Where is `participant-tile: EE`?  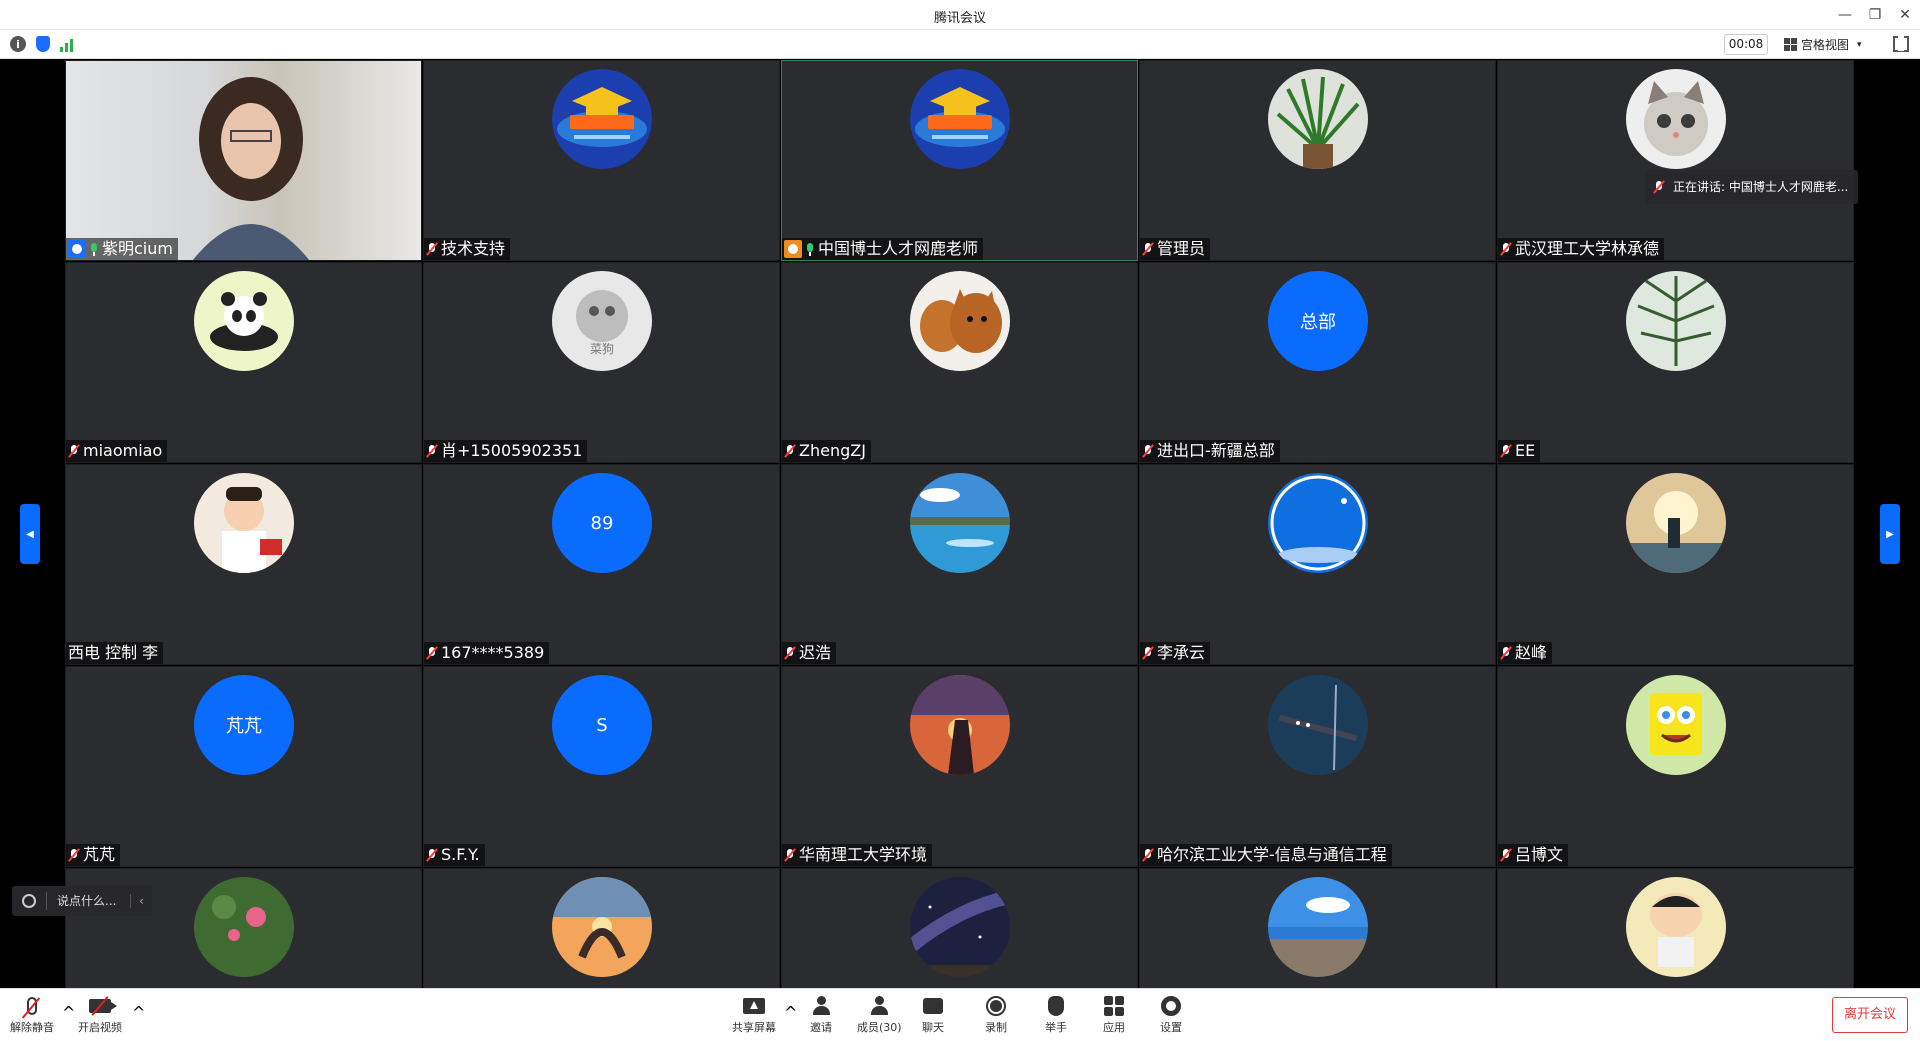 participant-tile: EE is located at coordinates (1675, 362).